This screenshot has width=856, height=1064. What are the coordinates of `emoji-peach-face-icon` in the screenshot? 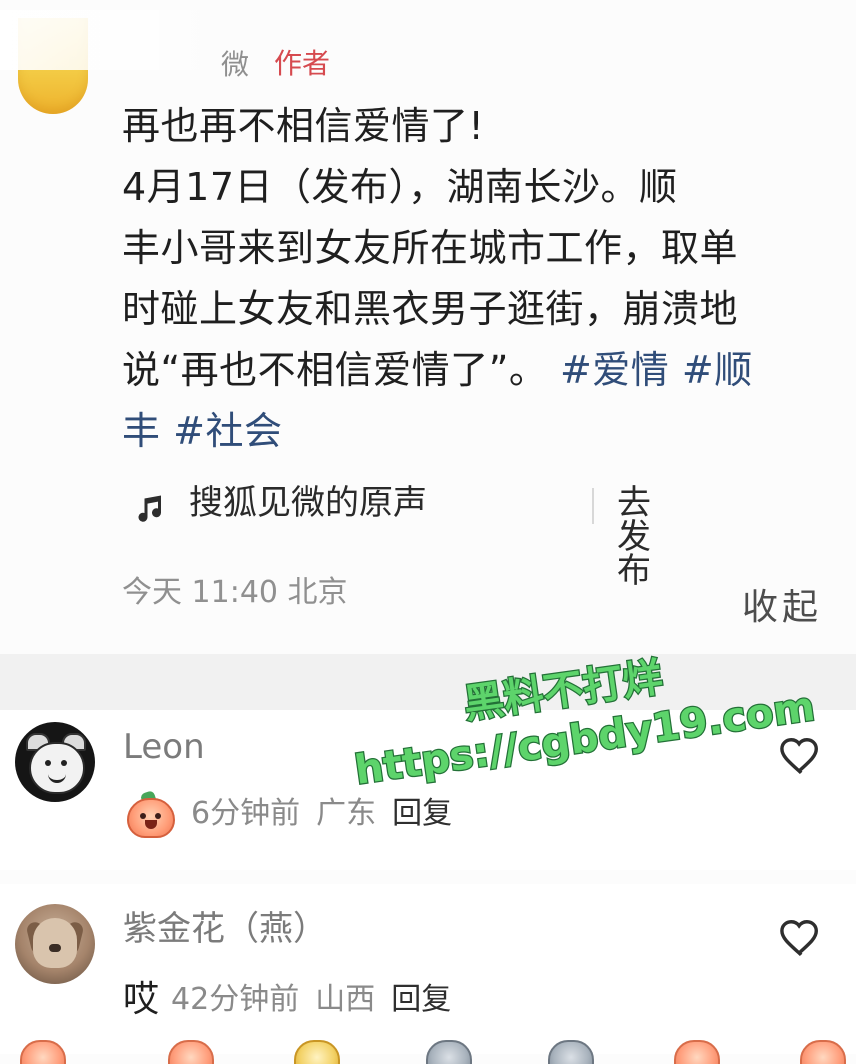 It's located at (149, 814).